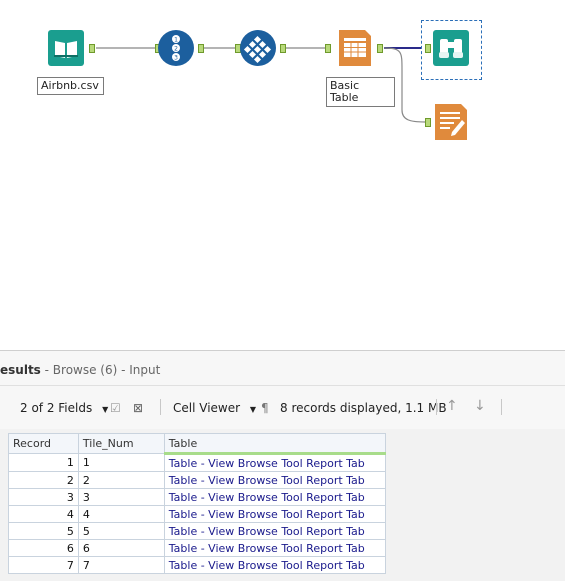 This screenshot has width=565, height=581. I want to click on record-cell: 4, so click(43, 514).